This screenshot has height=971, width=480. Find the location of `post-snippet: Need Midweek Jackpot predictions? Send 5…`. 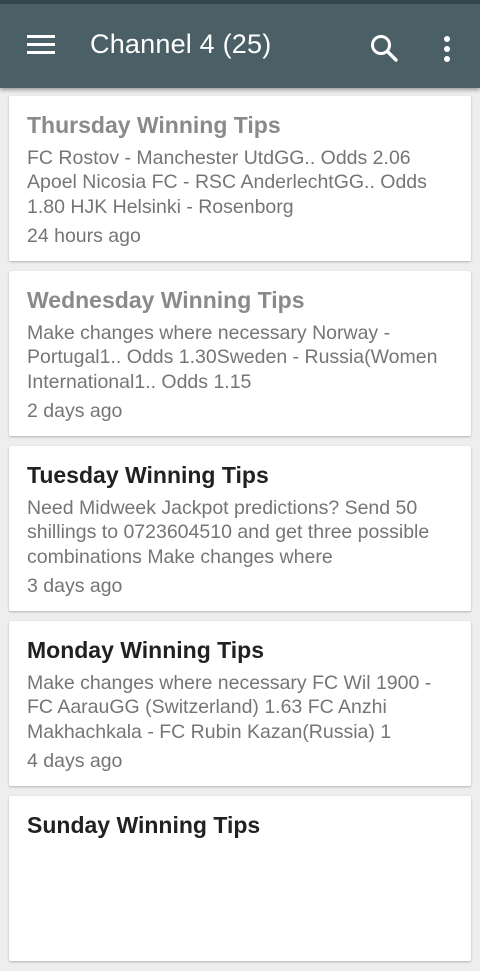

post-snippet: Need Midweek Jackpot predictions? Send 5… is located at coordinates (228, 532).